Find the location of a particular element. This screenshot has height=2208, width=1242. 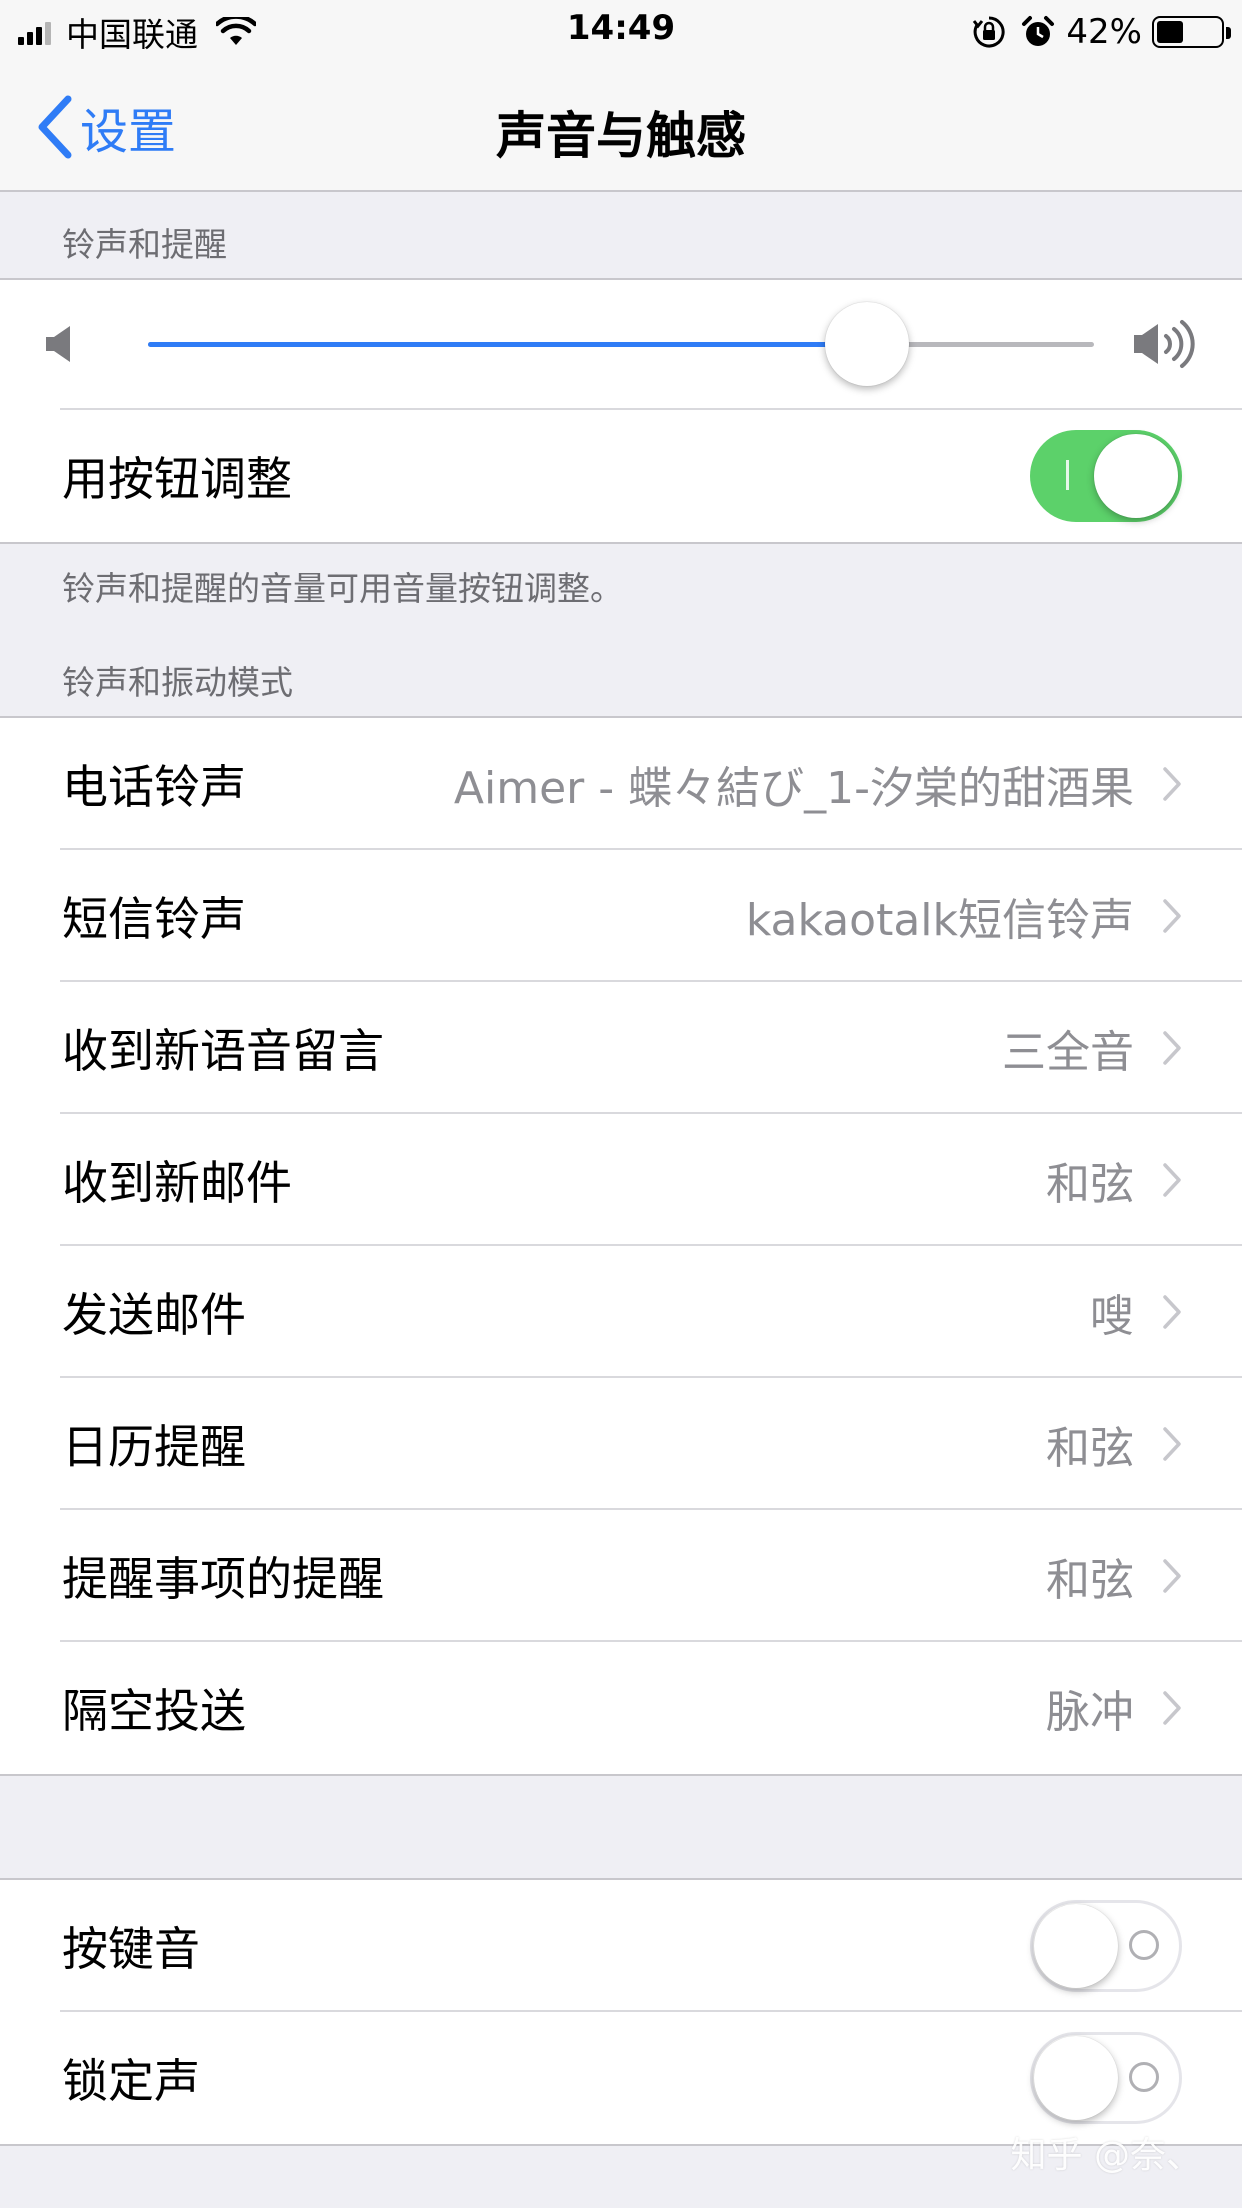

row-label: 收到新邮件 is located at coordinates (177, 1183).